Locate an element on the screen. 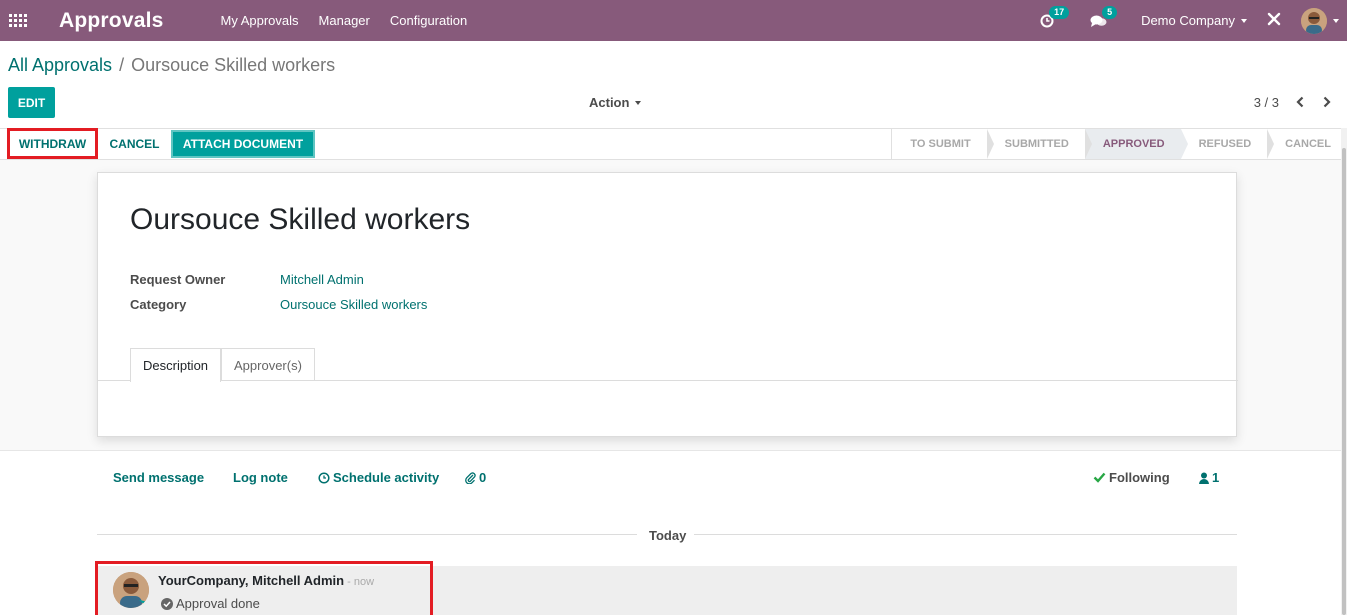 The height and width of the screenshot is (615, 1347). message-time: - now is located at coordinates (361, 582).